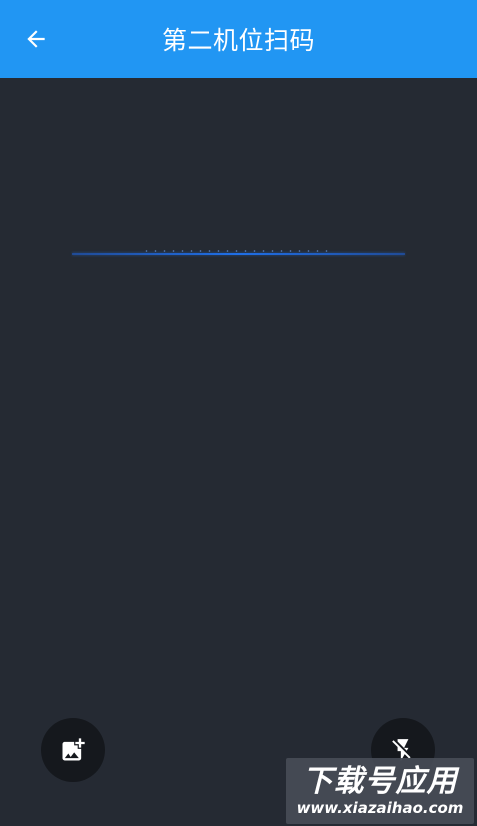 This screenshot has height=826, width=477. Describe the element at coordinates (380, 808) in the screenshot. I see `watermark-url: www.xiazaihao.com` at that location.